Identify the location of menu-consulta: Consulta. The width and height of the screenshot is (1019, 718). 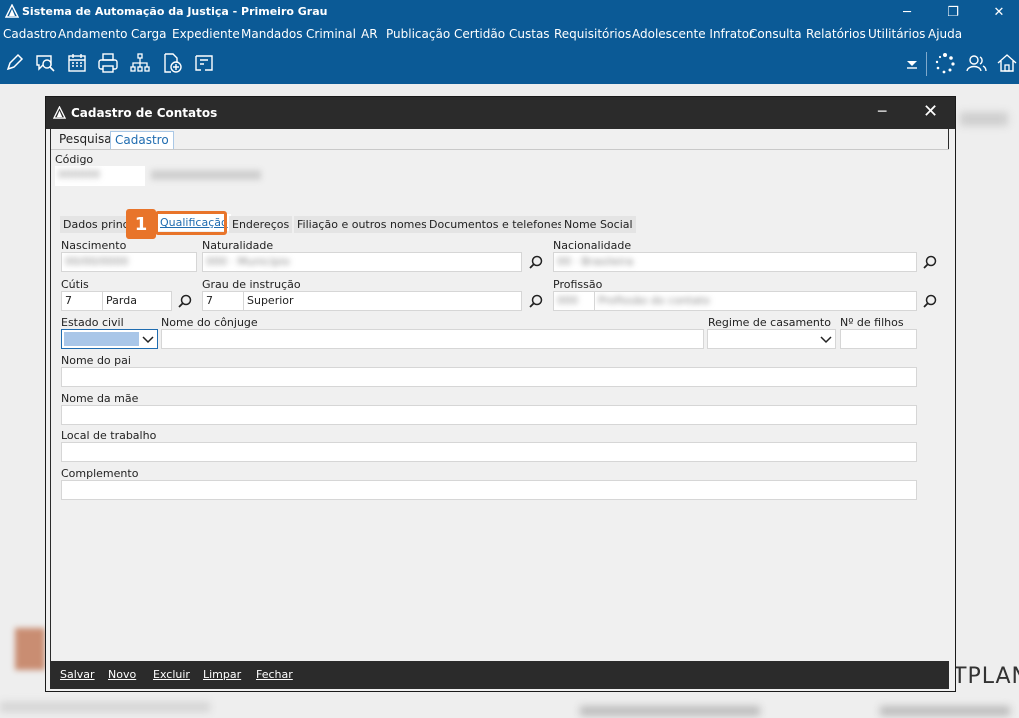
(775, 34).